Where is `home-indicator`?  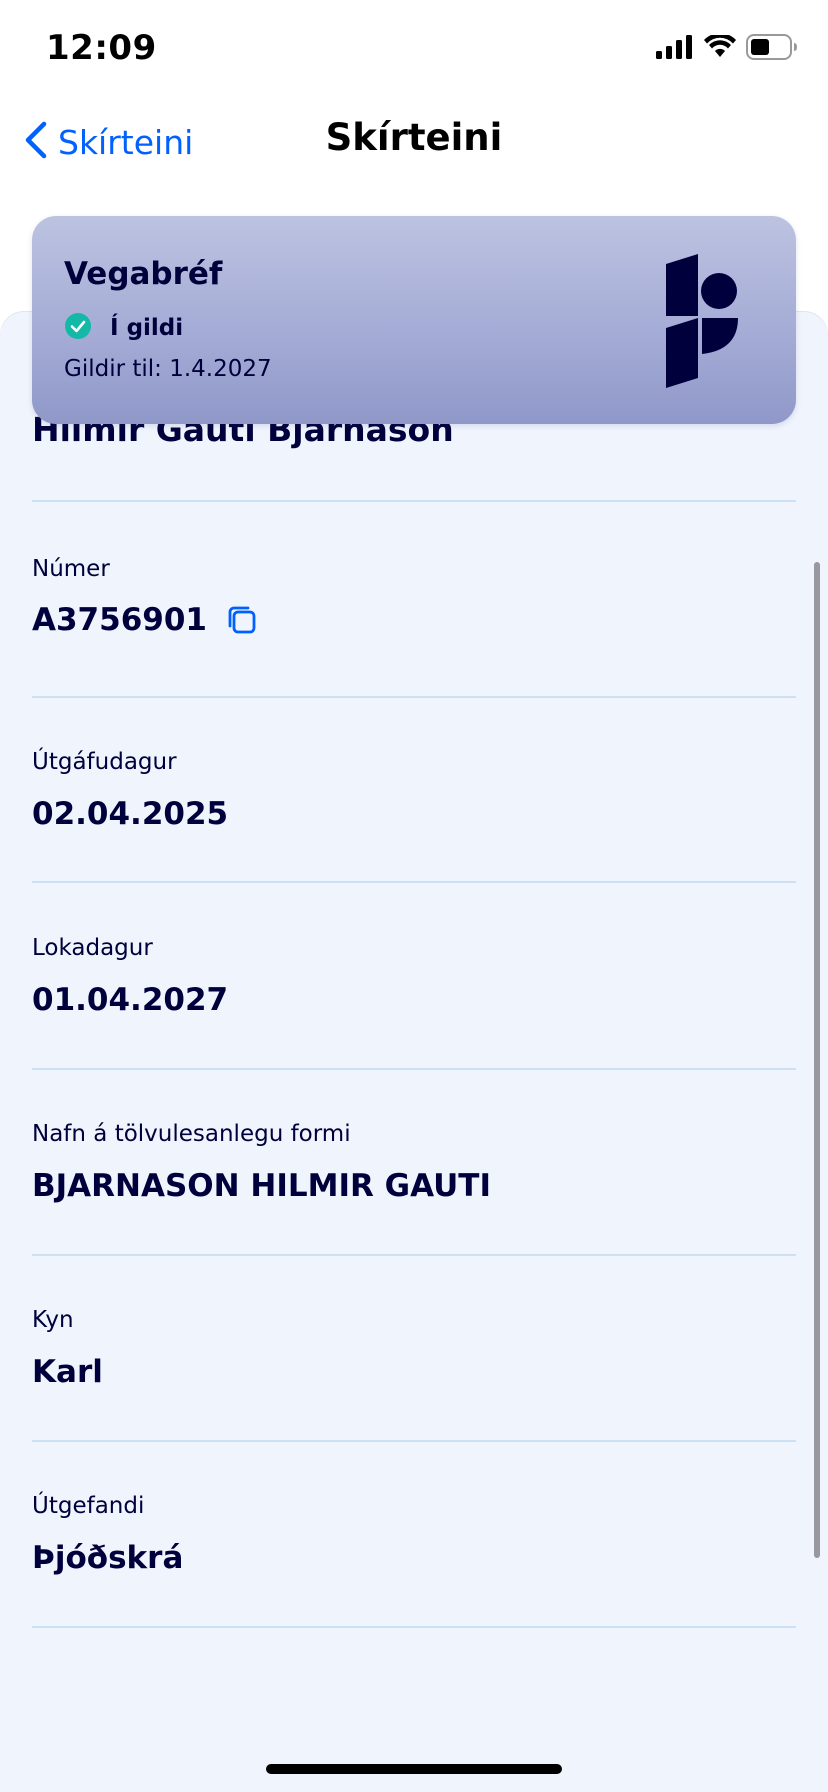 home-indicator is located at coordinates (414, 1769).